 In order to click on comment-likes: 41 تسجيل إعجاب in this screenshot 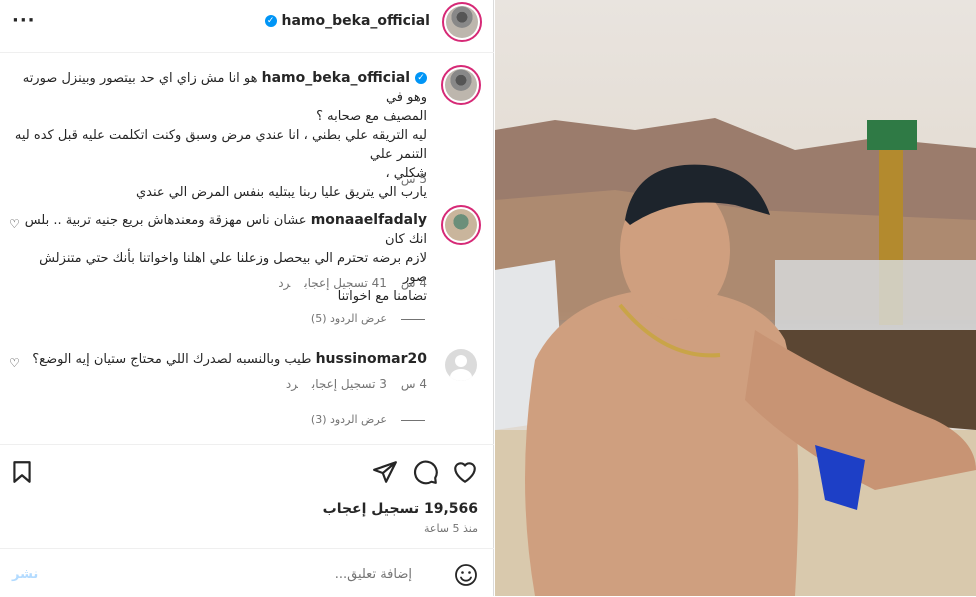, I will do `click(345, 283)`.